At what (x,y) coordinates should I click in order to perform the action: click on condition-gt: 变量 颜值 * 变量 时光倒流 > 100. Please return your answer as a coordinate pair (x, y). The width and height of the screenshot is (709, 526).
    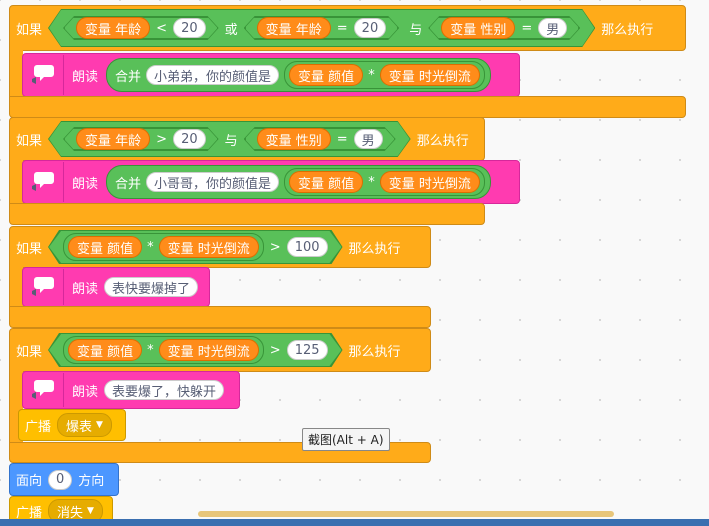
    Looking at the image, I should click on (195, 247).